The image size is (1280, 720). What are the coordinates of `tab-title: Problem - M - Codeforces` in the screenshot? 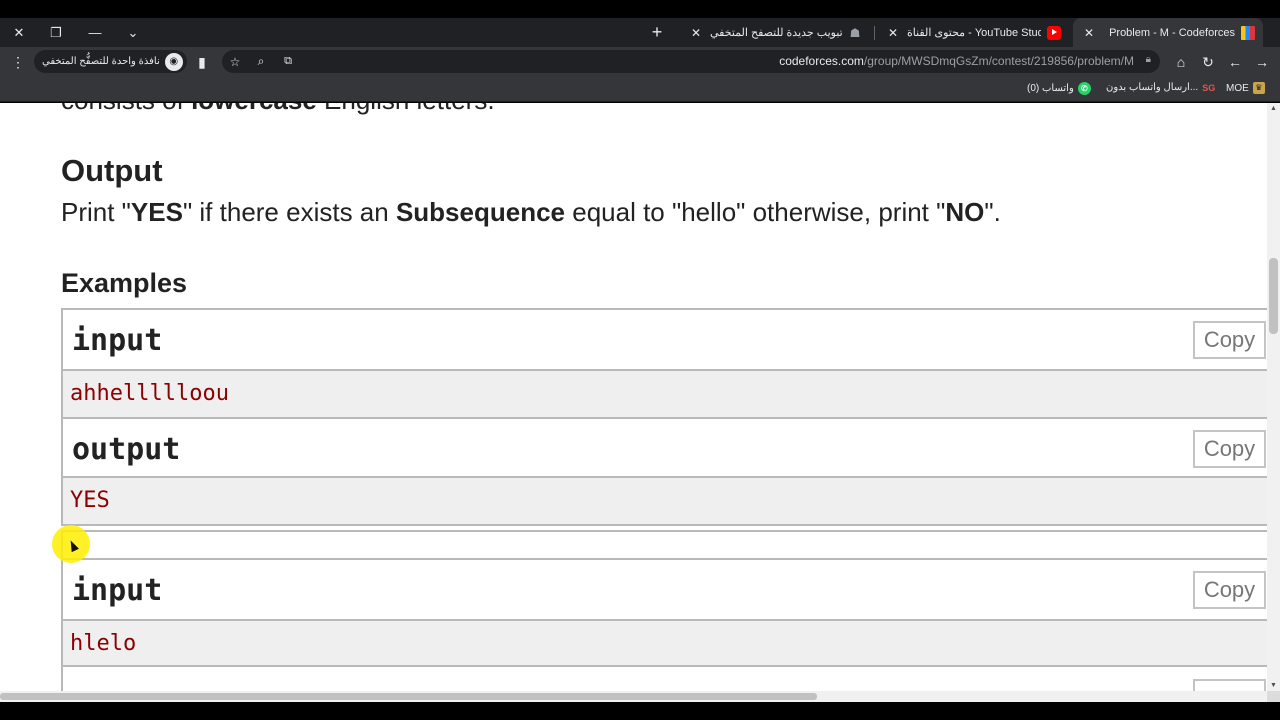 It's located at (1172, 32).